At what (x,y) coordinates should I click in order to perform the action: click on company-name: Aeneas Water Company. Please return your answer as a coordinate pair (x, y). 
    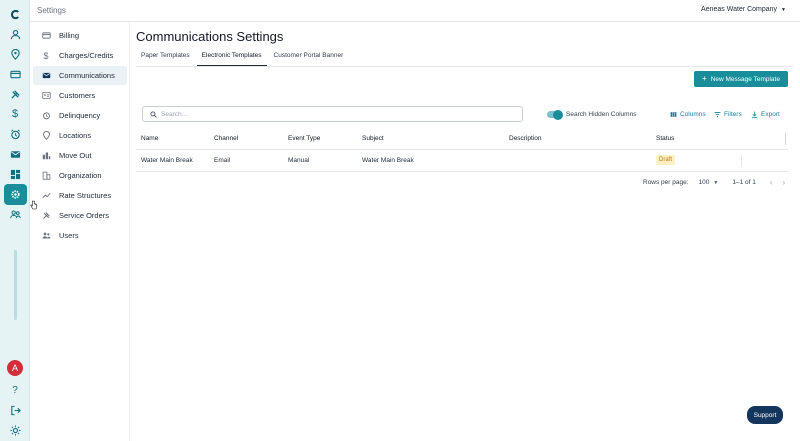
    Looking at the image, I should click on (739, 9).